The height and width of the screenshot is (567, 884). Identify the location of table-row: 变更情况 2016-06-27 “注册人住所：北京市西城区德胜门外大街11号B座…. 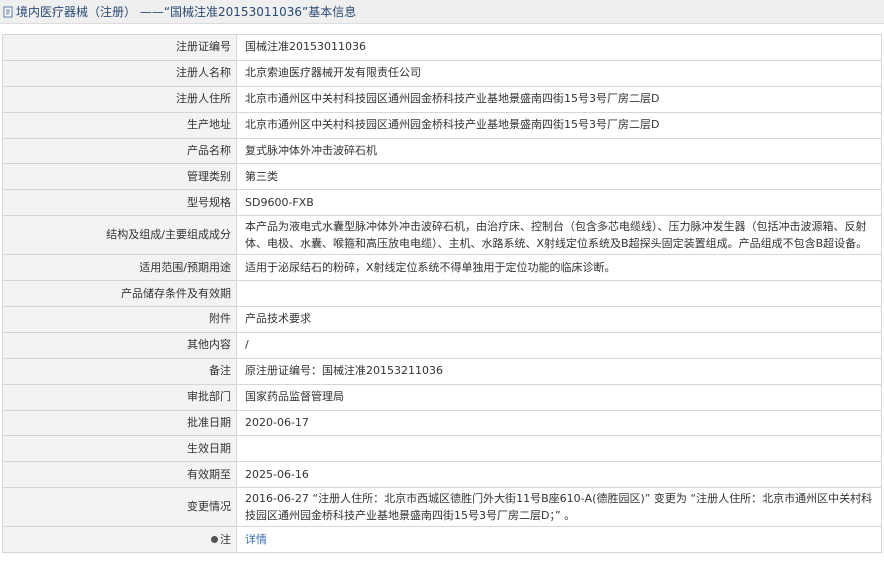
(442, 507).